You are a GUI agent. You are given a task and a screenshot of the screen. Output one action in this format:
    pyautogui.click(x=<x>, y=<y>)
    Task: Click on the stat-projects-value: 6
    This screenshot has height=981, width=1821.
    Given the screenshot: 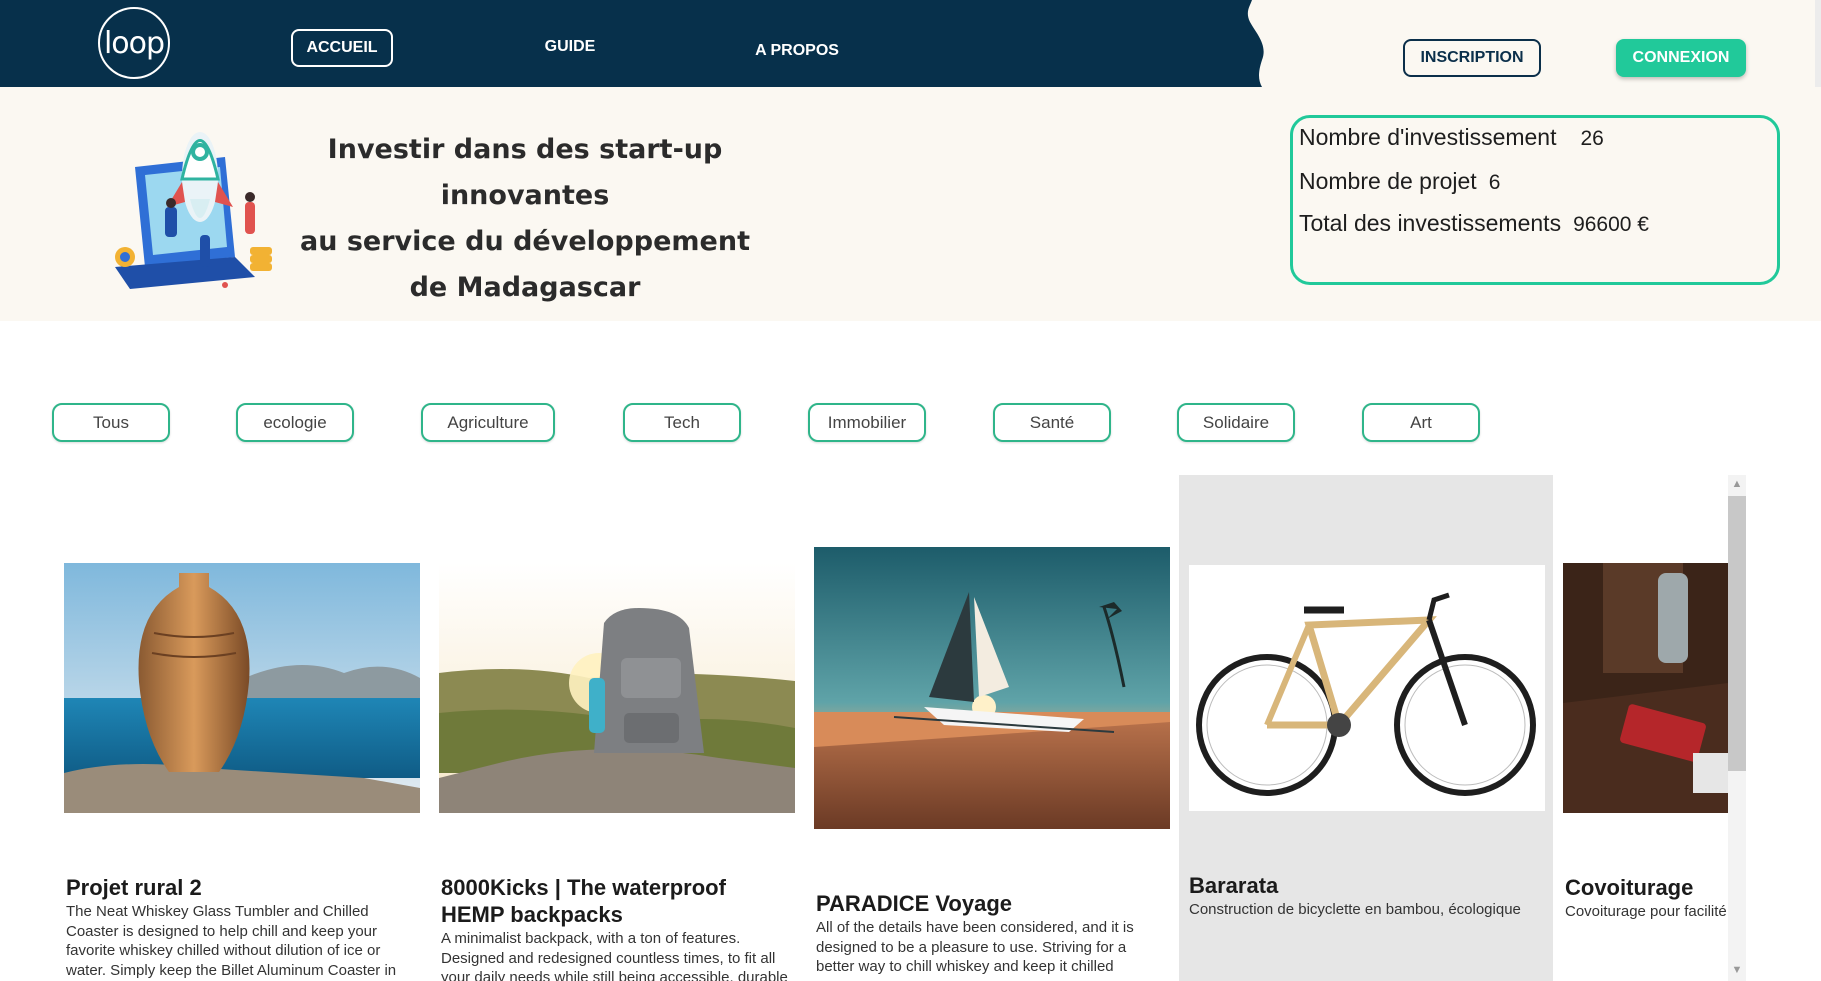 What is the action you would take?
    pyautogui.click(x=1494, y=182)
    